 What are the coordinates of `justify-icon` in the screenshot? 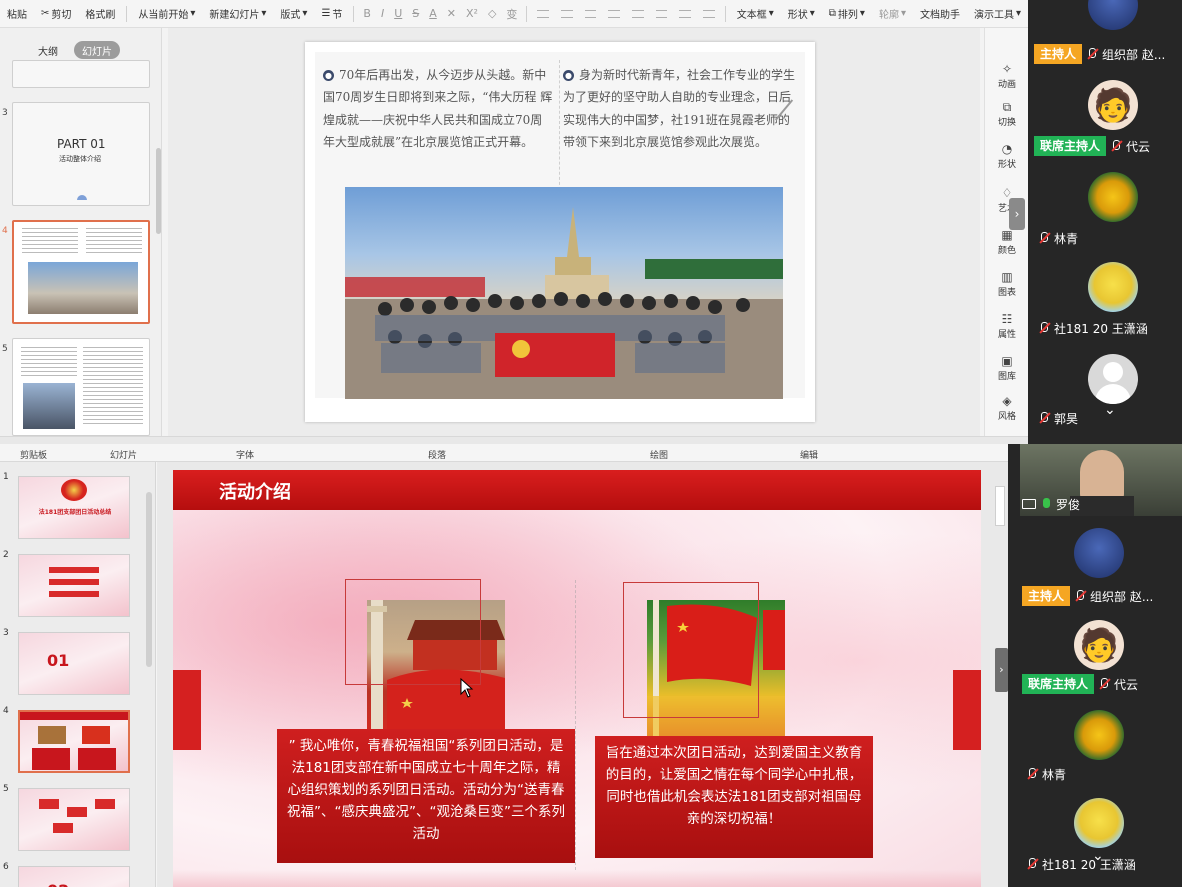 It's located at (614, 13).